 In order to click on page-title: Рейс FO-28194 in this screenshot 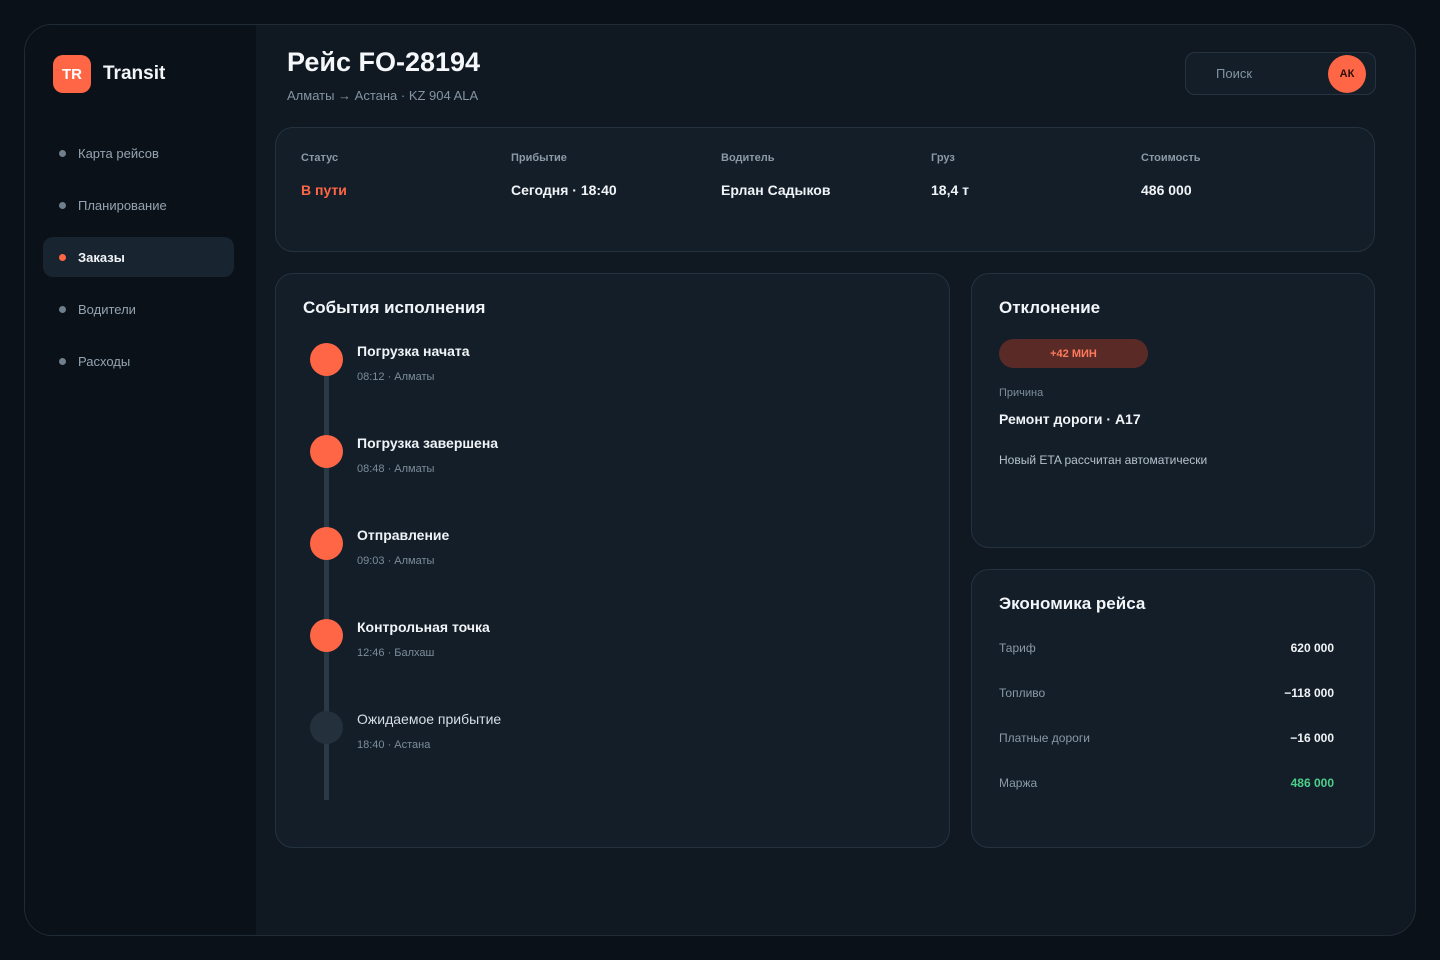, I will do `click(384, 62)`.